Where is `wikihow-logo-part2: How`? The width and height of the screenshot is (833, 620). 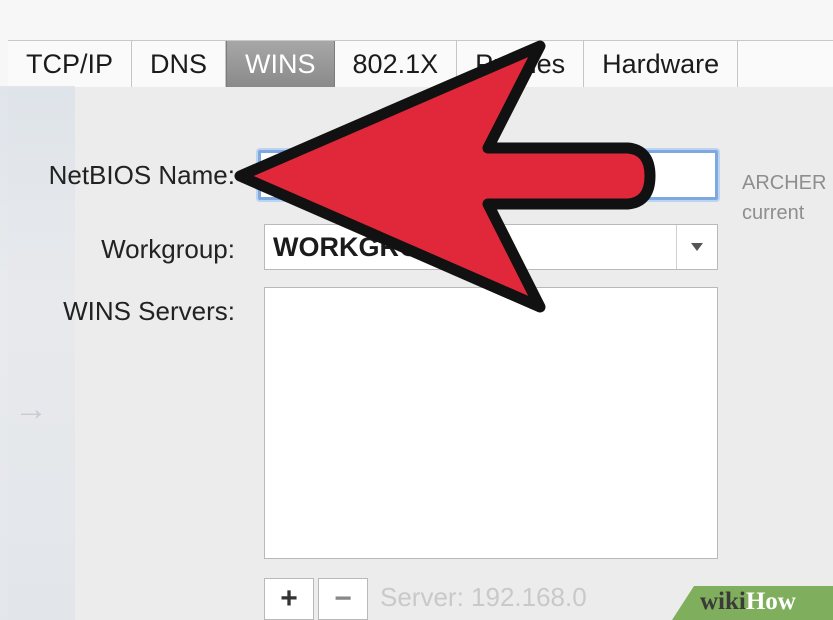 wikihow-logo-part2: How is located at coordinates (770, 601).